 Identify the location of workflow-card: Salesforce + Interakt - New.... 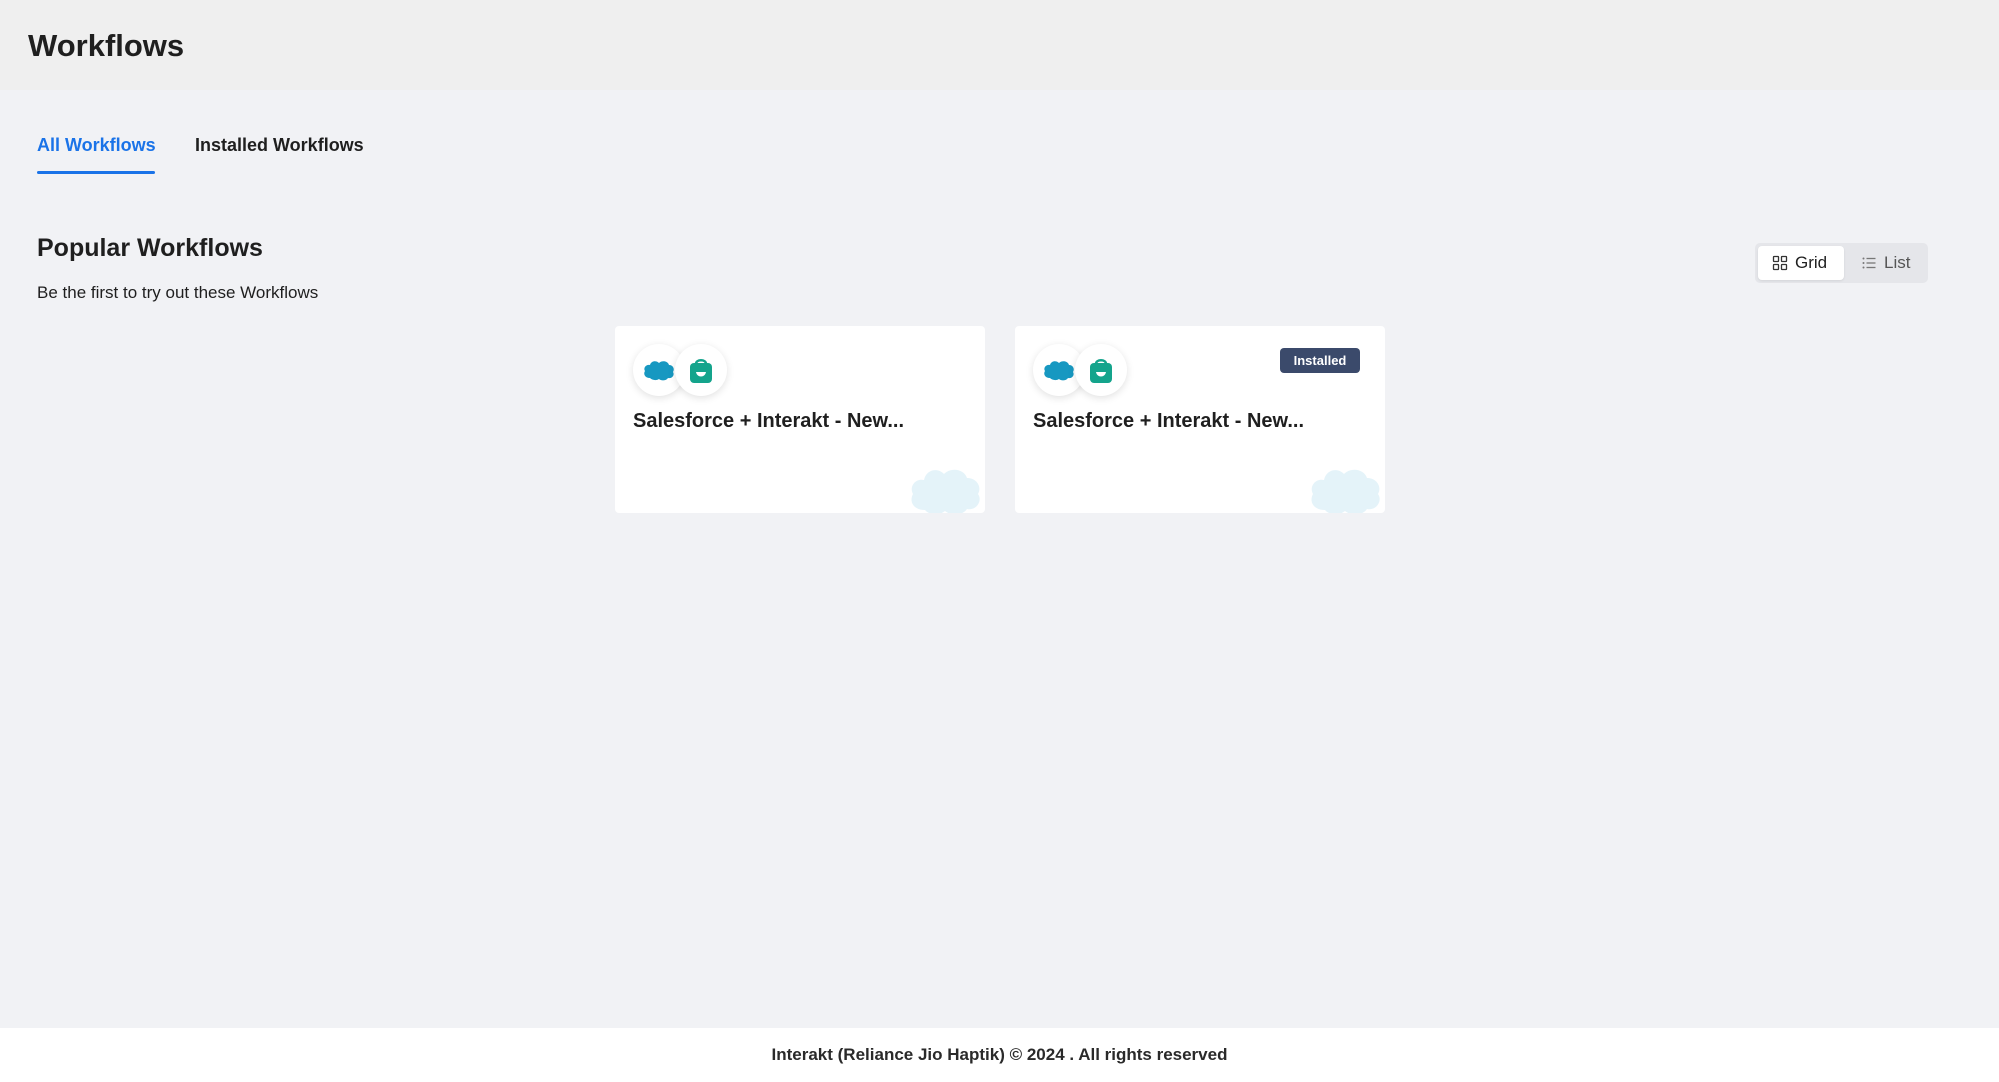
(800, 419).